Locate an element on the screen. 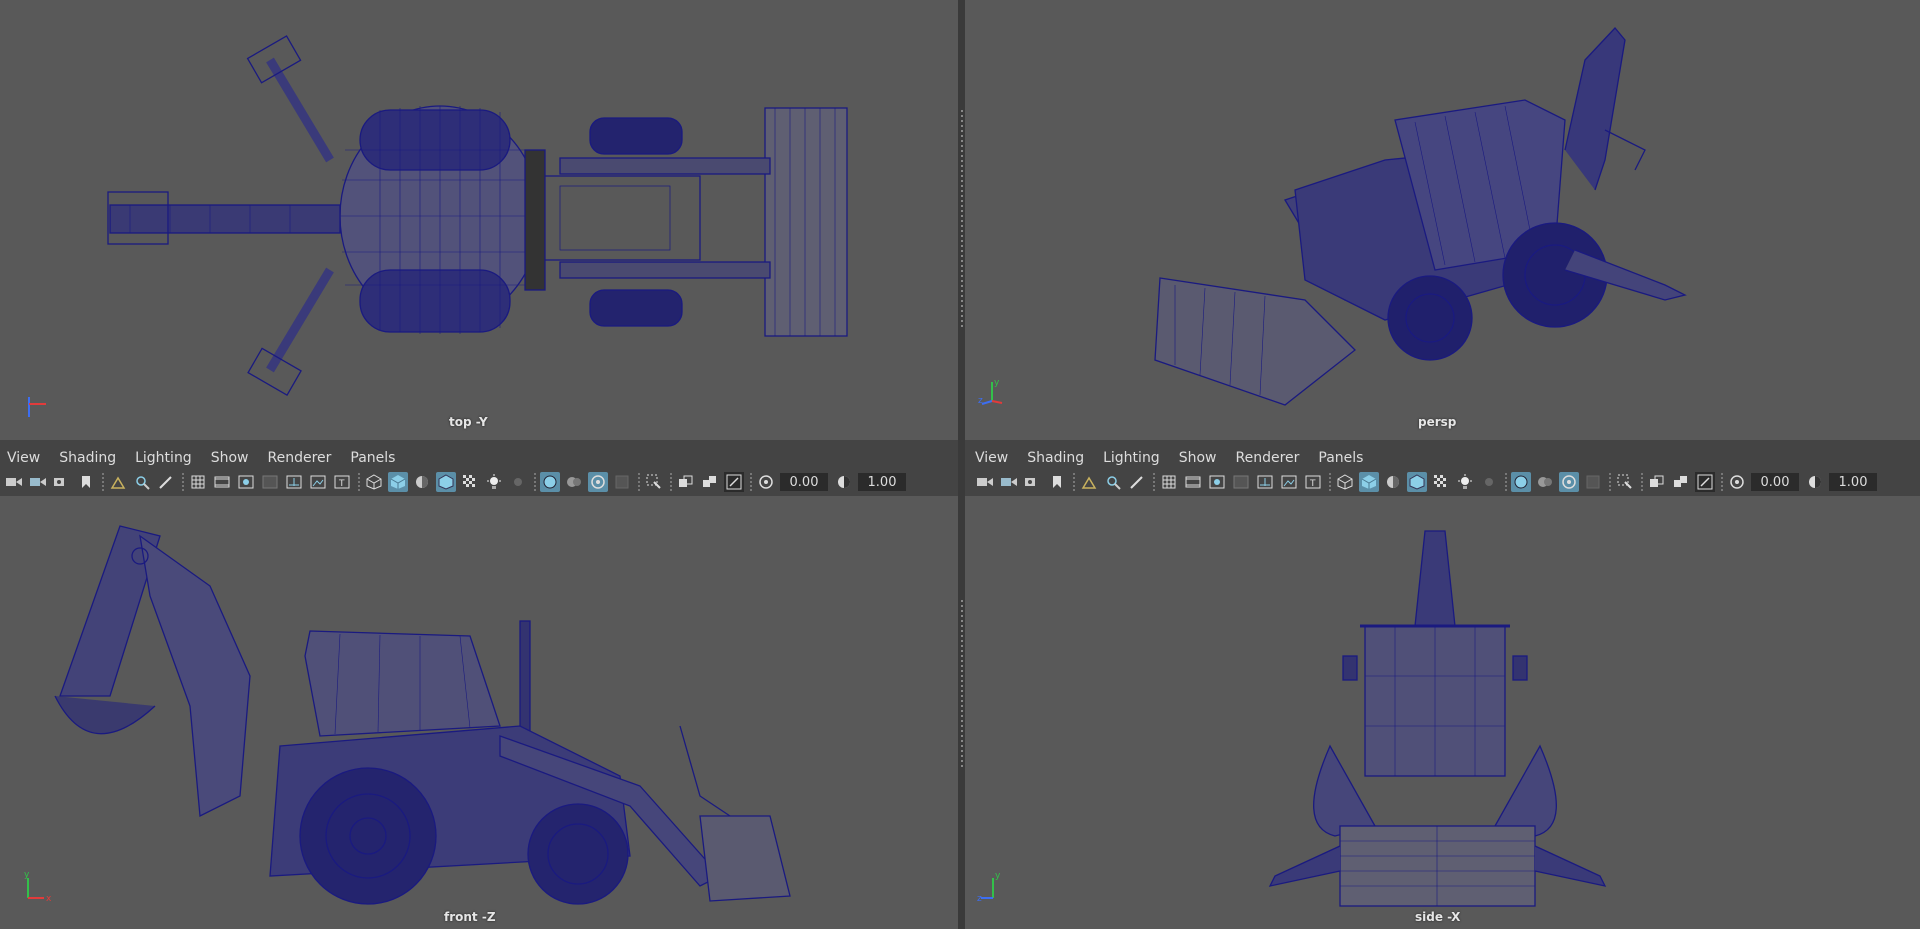 This screenshot has height=929, width=1920. panel-toolbar: T is located at coordinates (1429, 482).